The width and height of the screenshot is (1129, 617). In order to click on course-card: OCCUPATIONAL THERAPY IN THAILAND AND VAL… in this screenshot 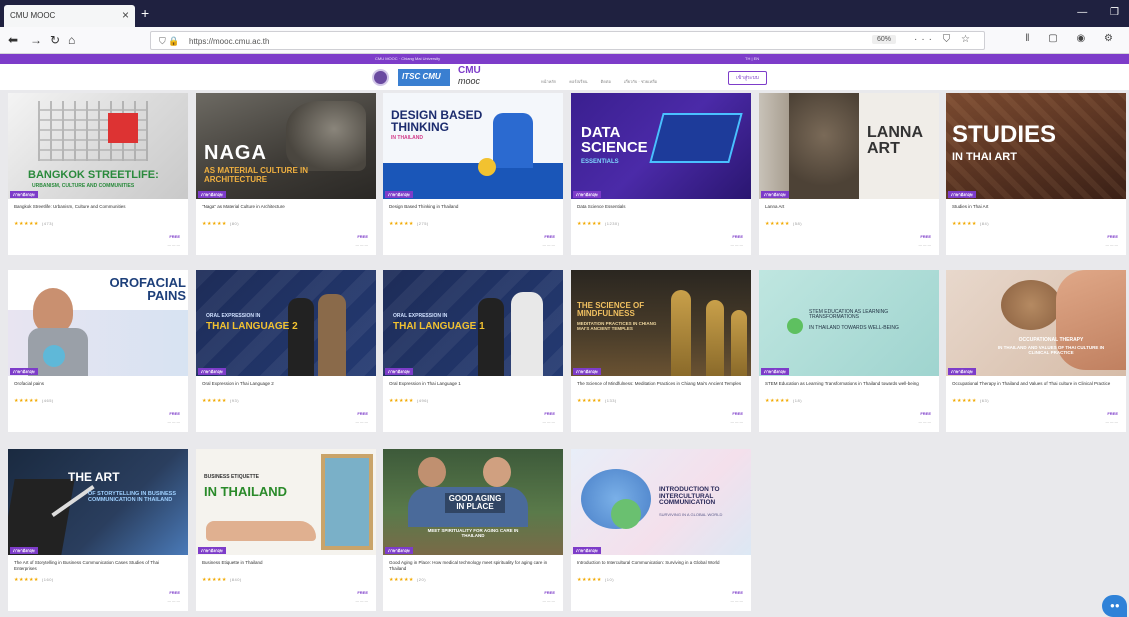, I will do `click(1036, 351)`.